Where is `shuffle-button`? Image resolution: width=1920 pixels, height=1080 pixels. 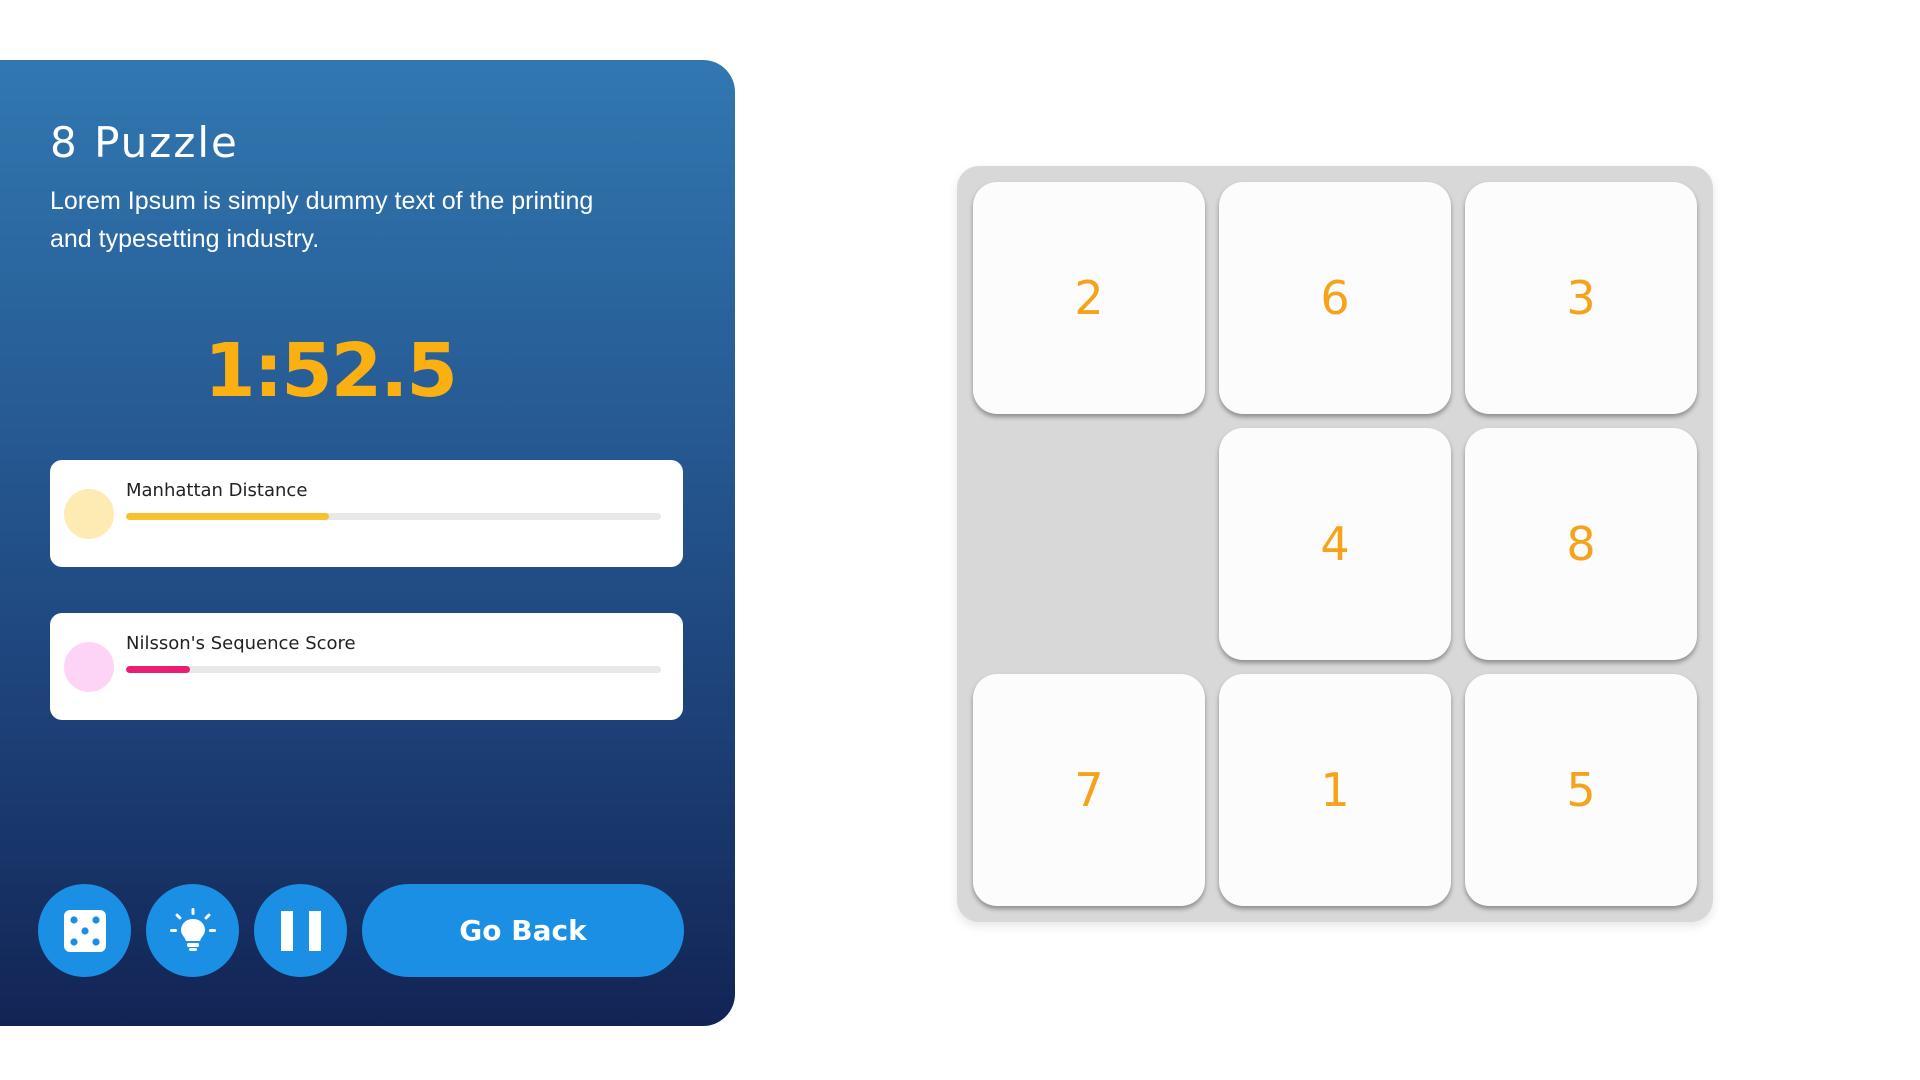 shuffle-button is located at coordinates (84, 930).